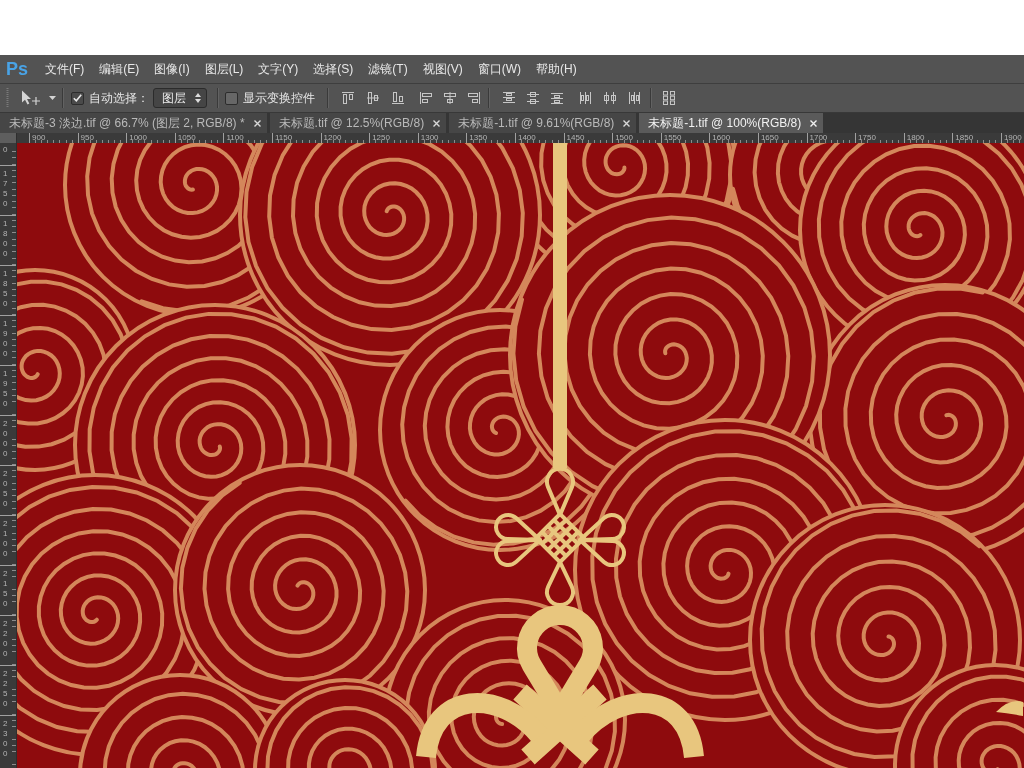  Describe the element at coordinates (526, 137) in the screenshot. I see `ruler-label: 1400` at that location.